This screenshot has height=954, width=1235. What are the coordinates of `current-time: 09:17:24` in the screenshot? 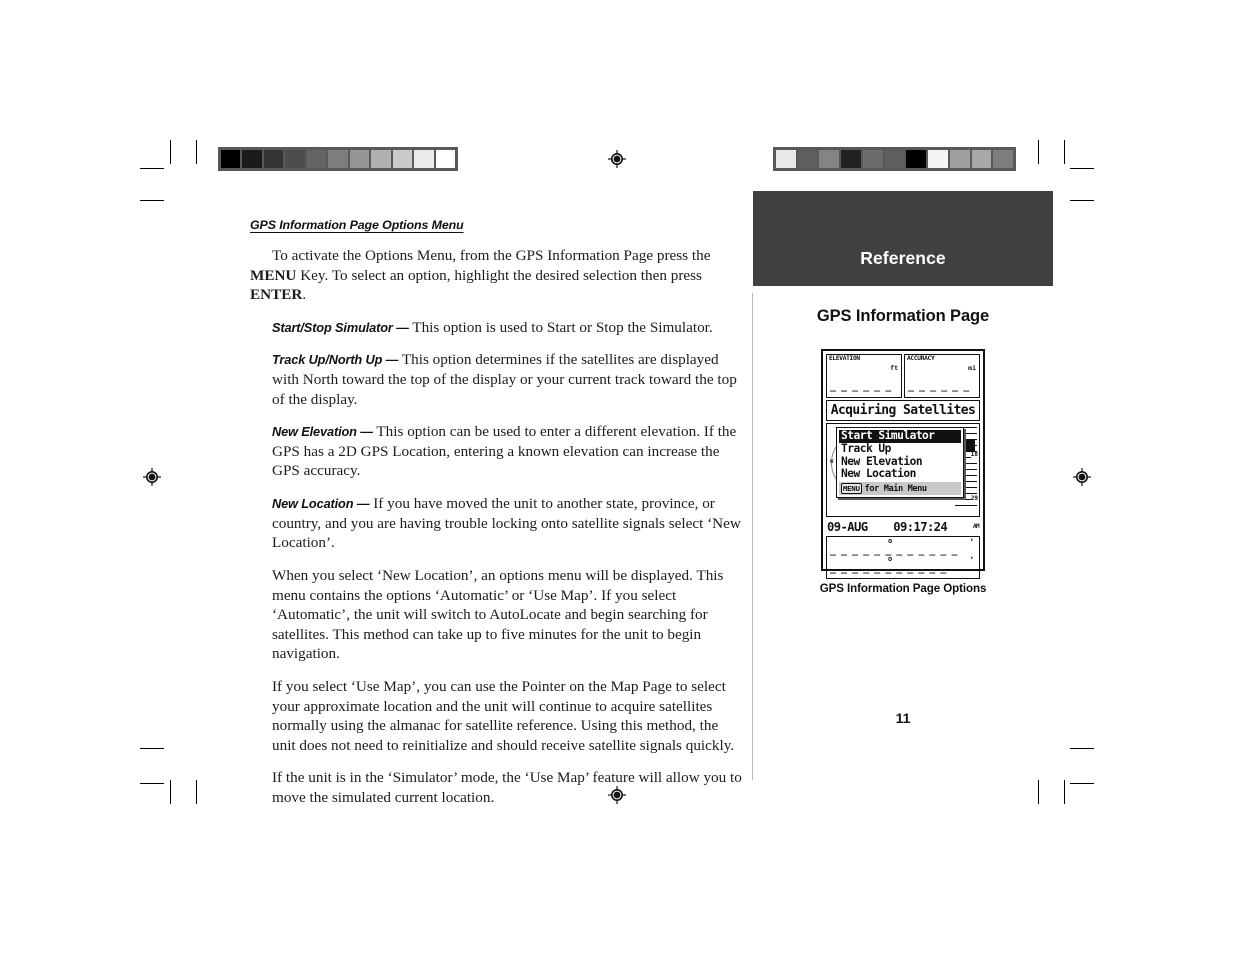 It's located at (920, 526).